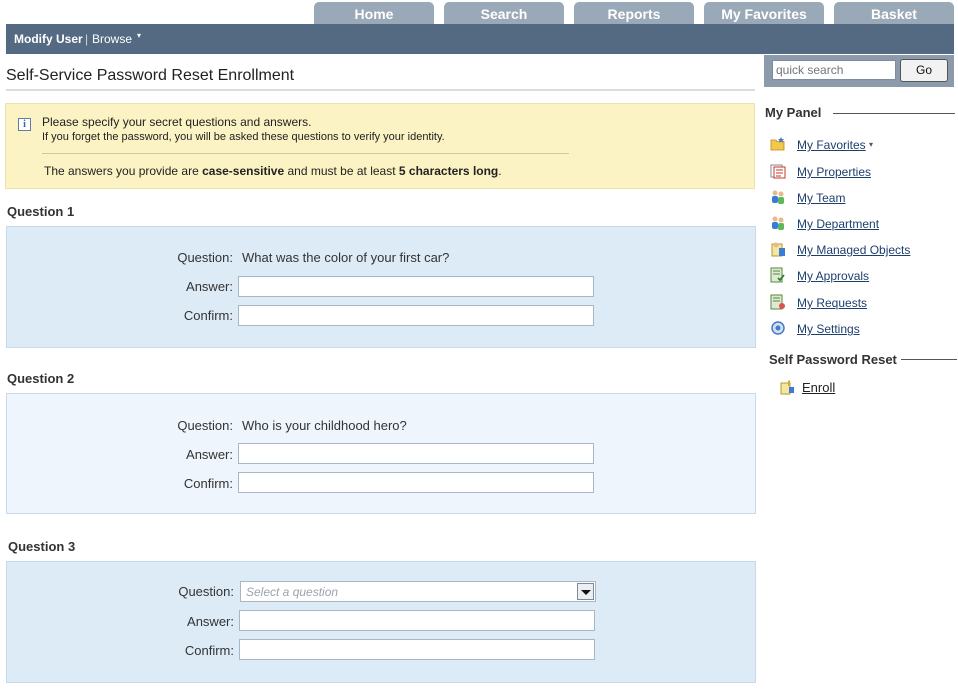 The height and width of the screenshot is (698, 958). What do you see at coordinates (838, 224) in the screenshot?
I see `sidebar-item-label: My Department` at bounding box center [838, 224].